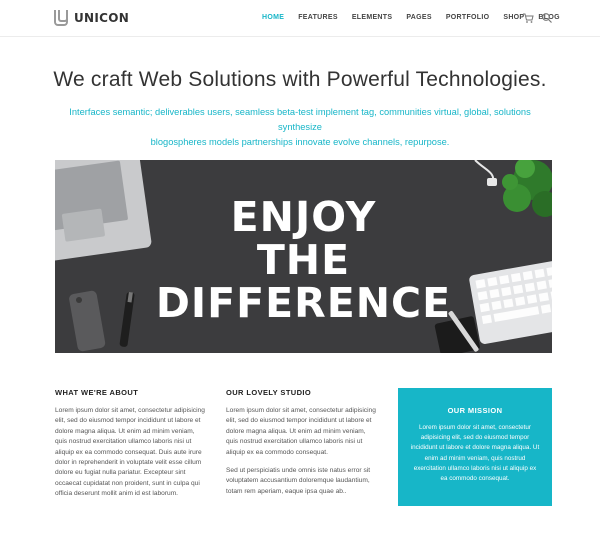 This screenshot has width=600, height=538. Describe the element at coordinates (303, 217) in the screenshot. I see `banner-line-1: ENJOY` at that location.